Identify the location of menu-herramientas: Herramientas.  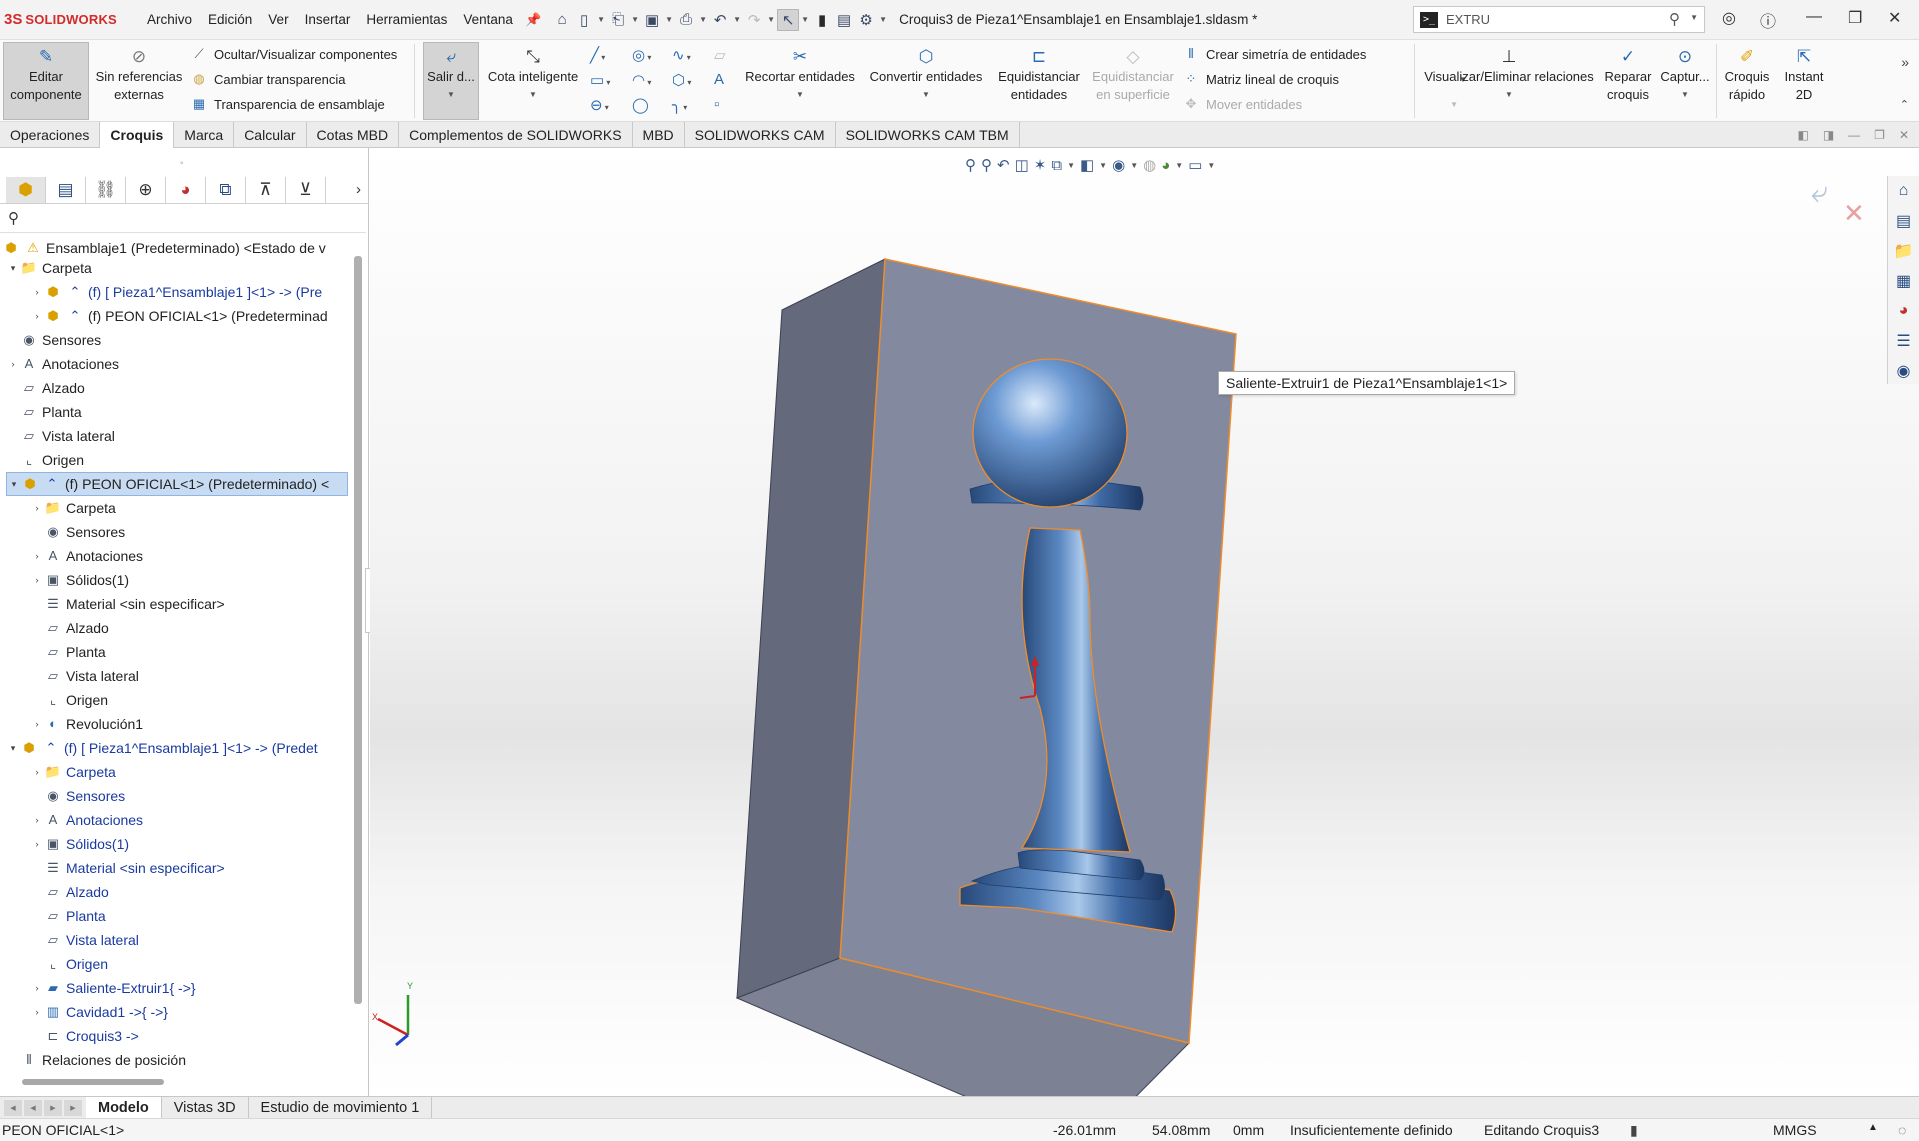
(406, 19).